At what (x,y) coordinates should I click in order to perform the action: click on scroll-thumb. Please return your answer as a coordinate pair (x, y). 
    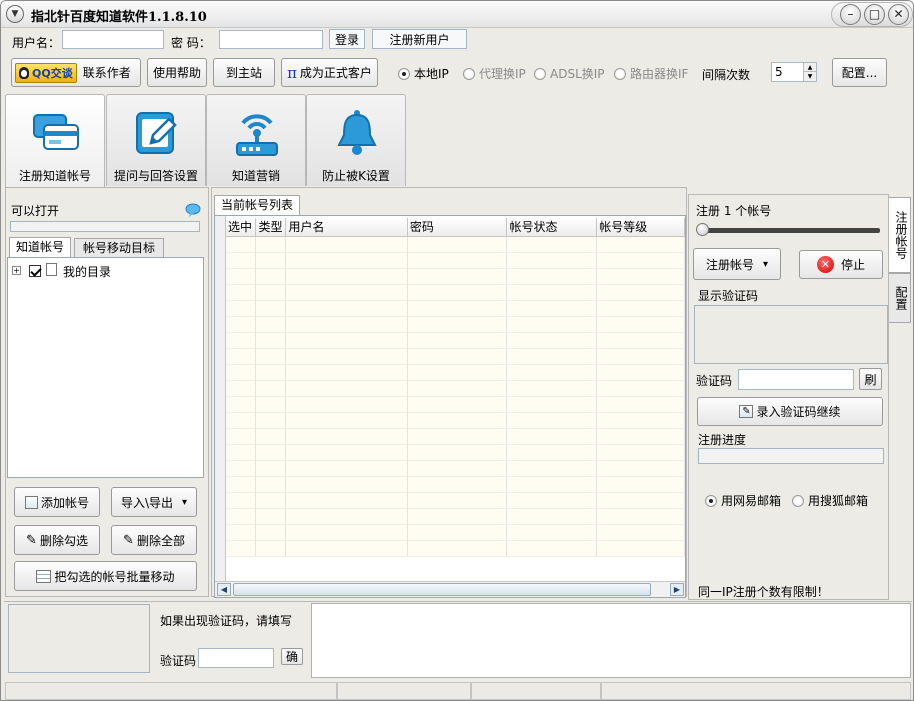
    Looking at the image, I should click on (442, 589).